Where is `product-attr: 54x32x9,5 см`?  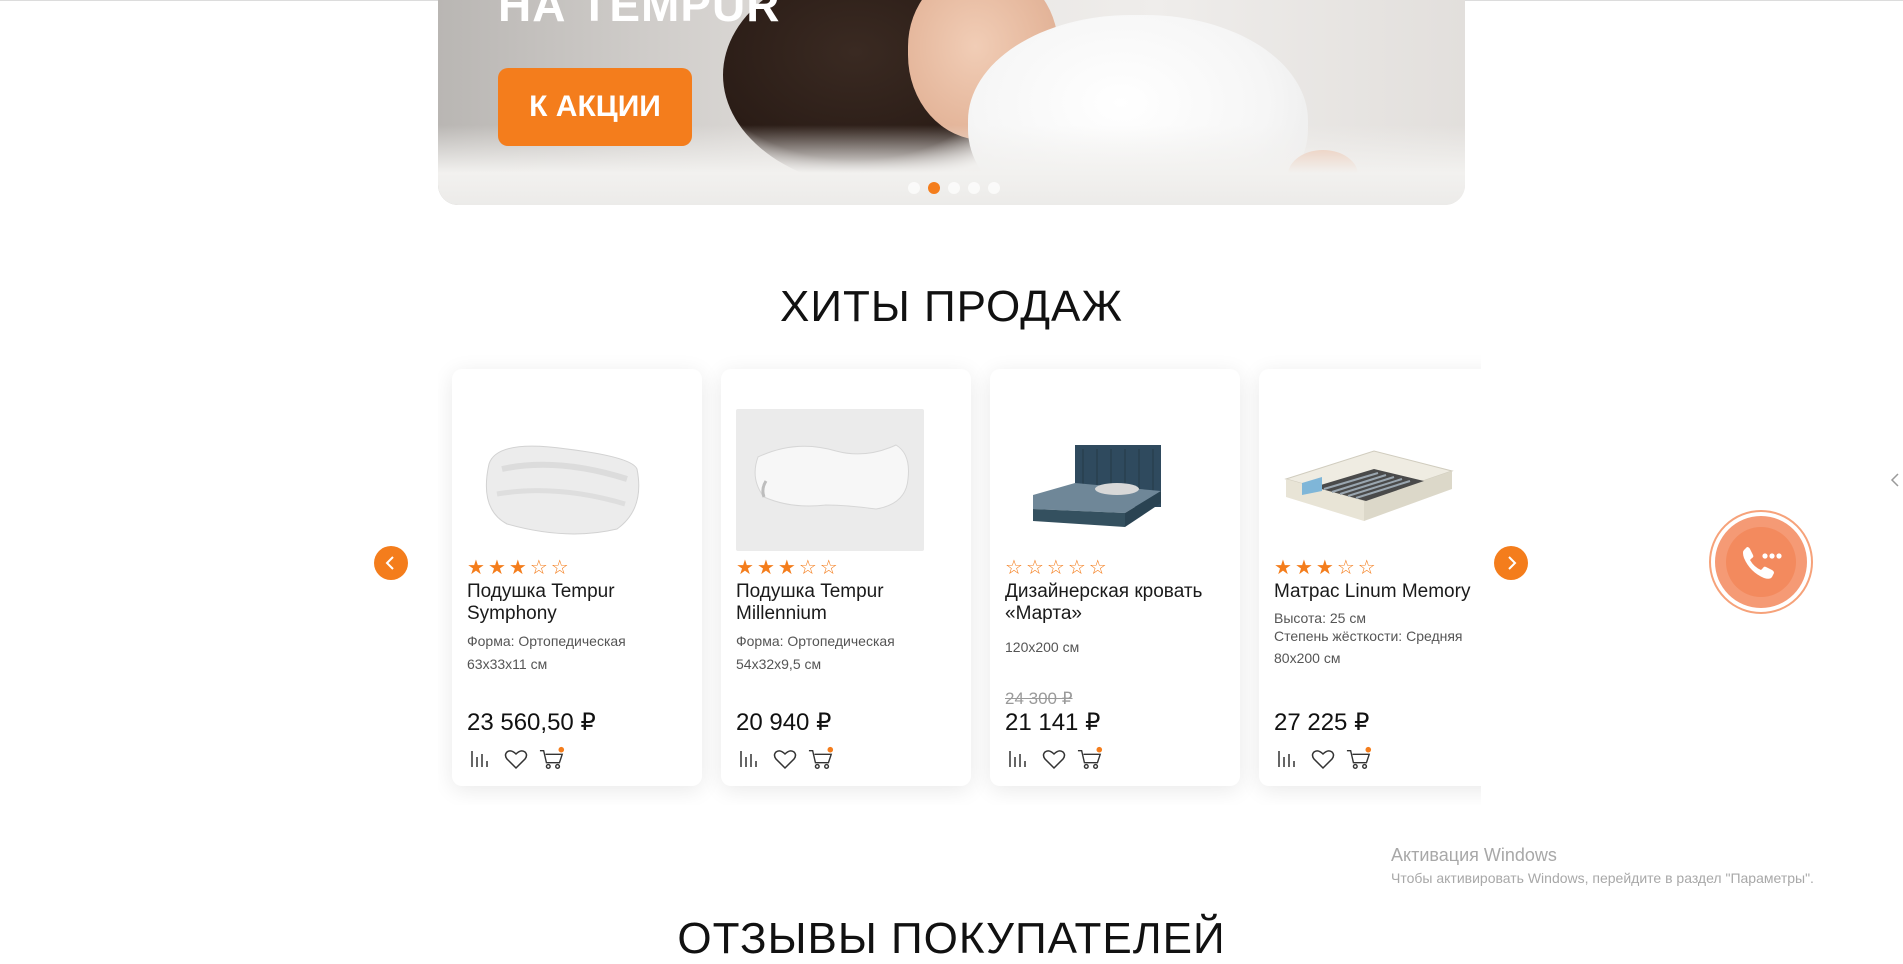
product-attr: 54x32x9,5 см is located at coordinates (779, 664).